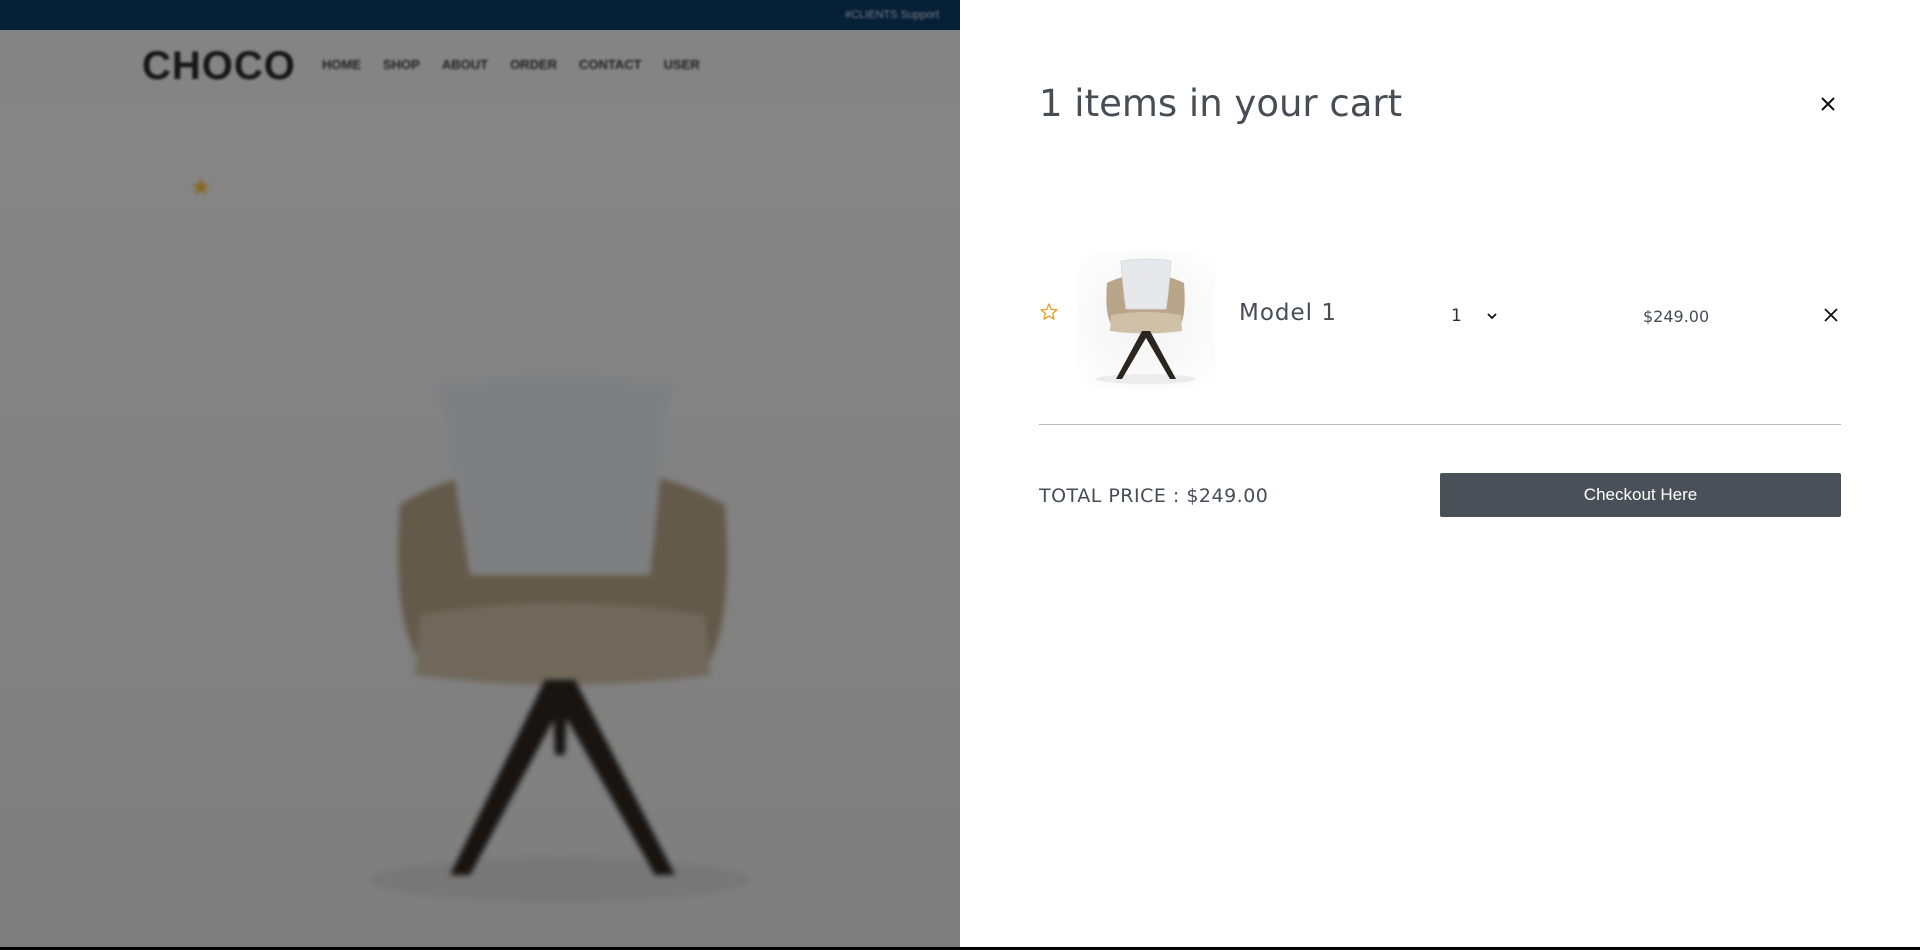 The height and width of the screenshot is (950, 1920). I want to click on total-price: TOTAL PRICE : $249.00, so click(1154, 496).